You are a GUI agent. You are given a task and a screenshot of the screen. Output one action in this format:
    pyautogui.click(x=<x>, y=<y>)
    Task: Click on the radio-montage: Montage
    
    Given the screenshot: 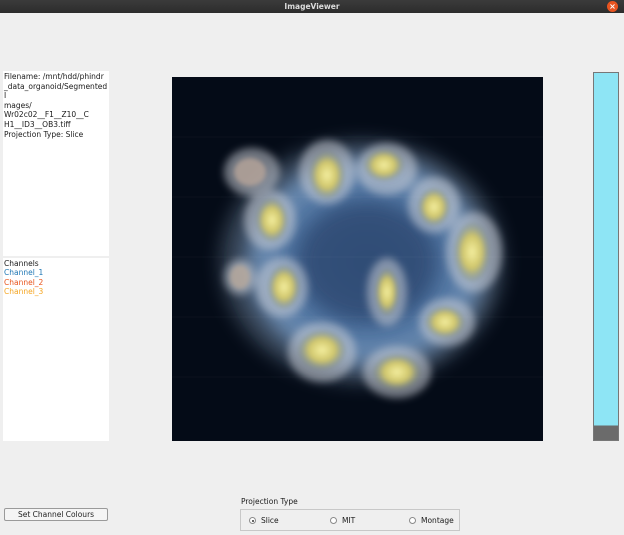 What is the action you would take?
    pyautogui.click(x=431, y=520)
    